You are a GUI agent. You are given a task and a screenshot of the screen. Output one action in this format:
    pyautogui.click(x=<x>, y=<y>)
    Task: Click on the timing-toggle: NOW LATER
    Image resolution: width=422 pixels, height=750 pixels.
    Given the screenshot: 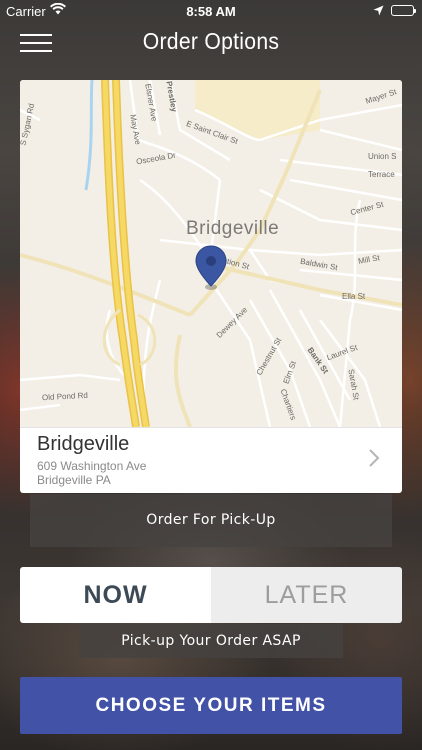 What is the action you would take?
    pyautogui.click(x=211, y=595)
    